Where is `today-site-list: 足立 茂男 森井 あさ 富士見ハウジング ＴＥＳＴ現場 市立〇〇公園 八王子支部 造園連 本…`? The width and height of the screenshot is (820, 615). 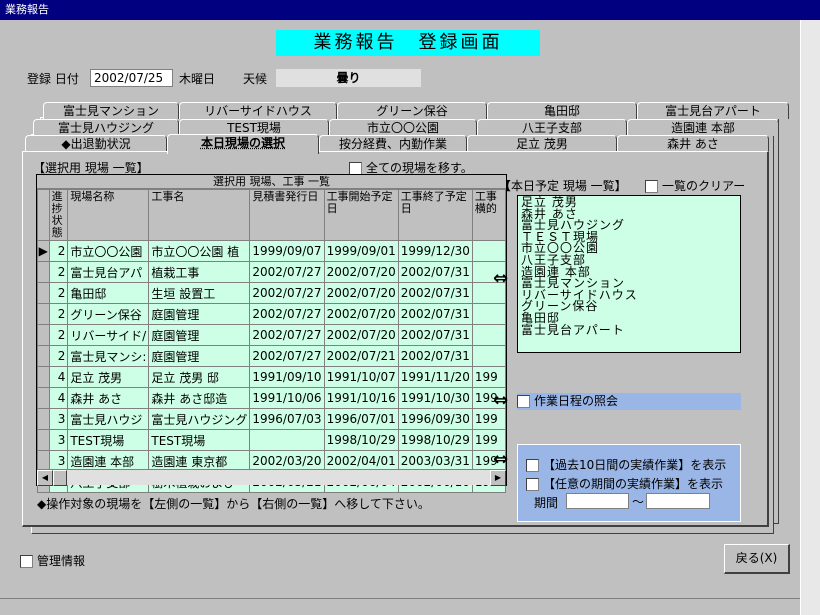
today-site-list: 足立 茂男 森井 あさ 富士見ハウジング ＴＥＳＴ現場 市立〇〇公園 八王子支部 造園連 本… is located at coordinates (629, 274).